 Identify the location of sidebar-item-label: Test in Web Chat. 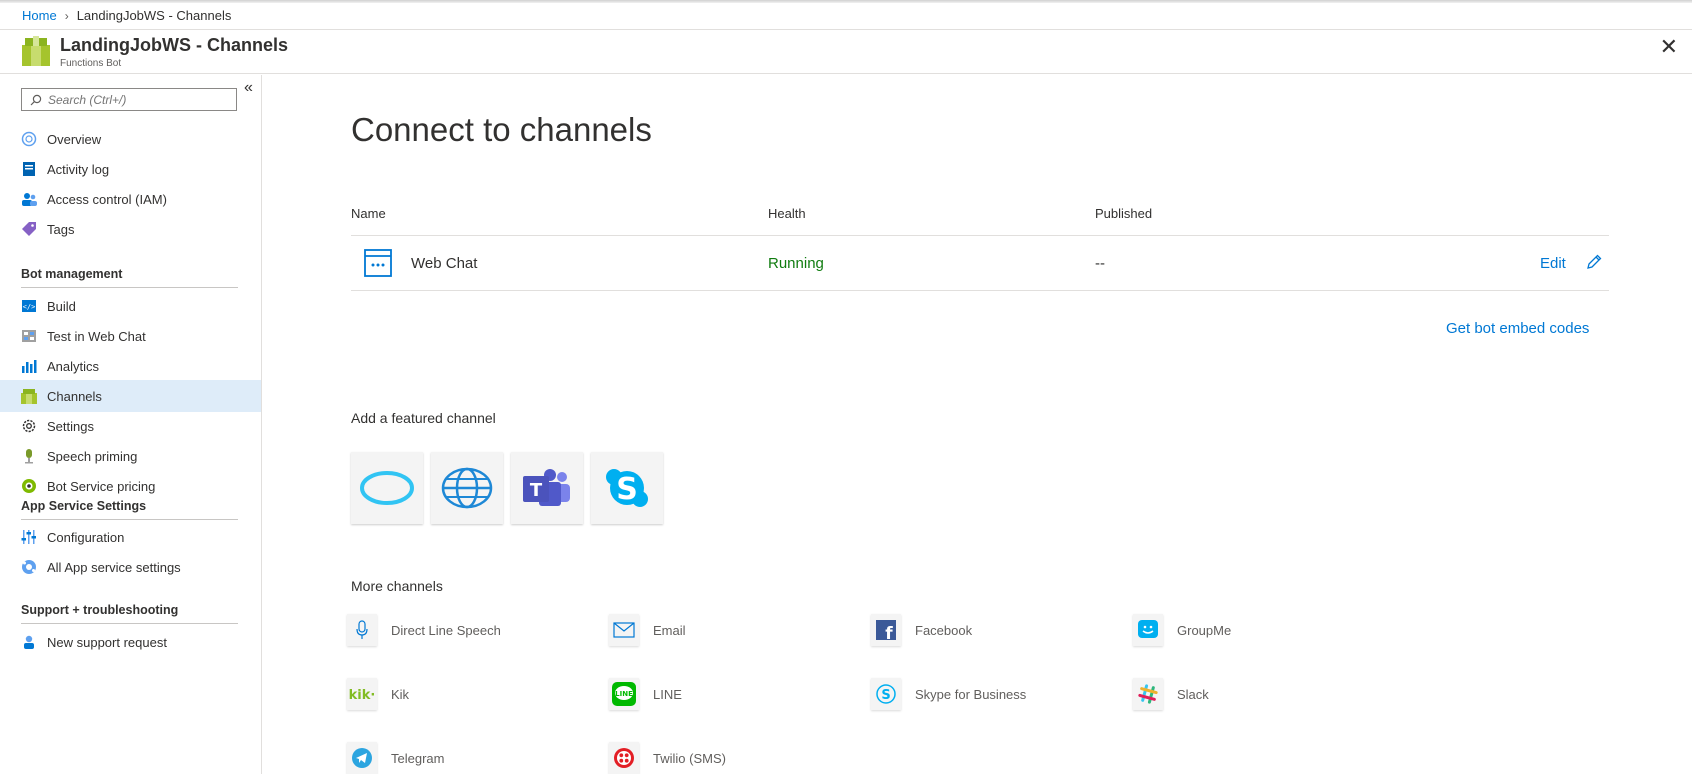
(96, 336).